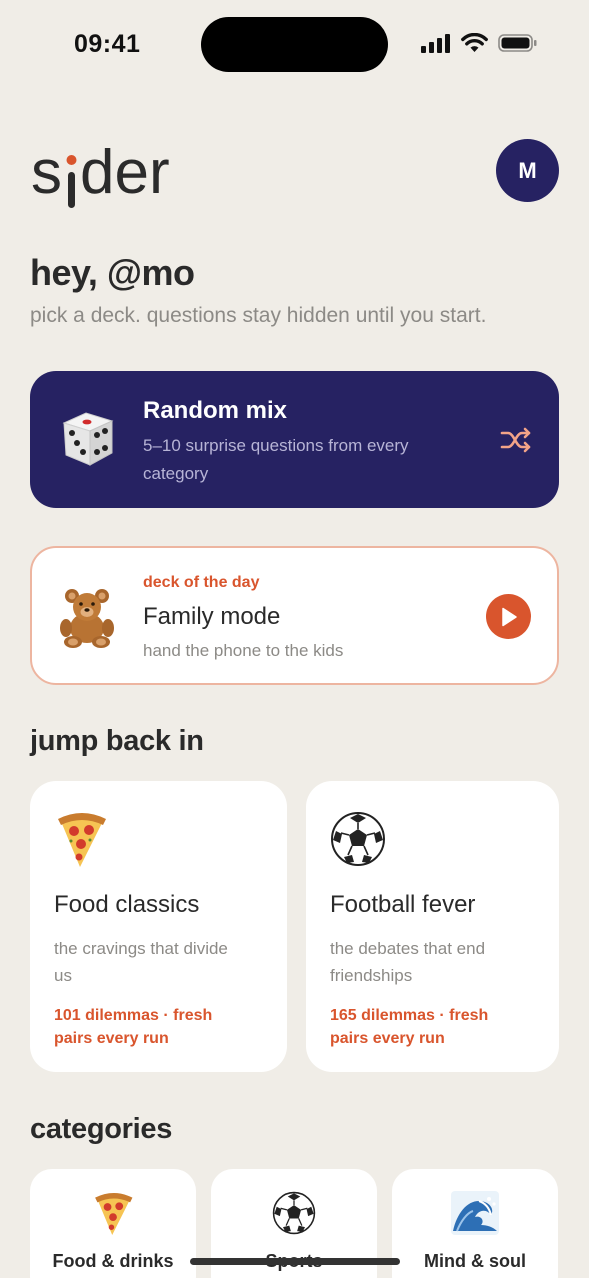 The width and height of the screenshot is (589, 1278). I want to click on category-food-drinks: Food & drinks, so click(113, 1223).